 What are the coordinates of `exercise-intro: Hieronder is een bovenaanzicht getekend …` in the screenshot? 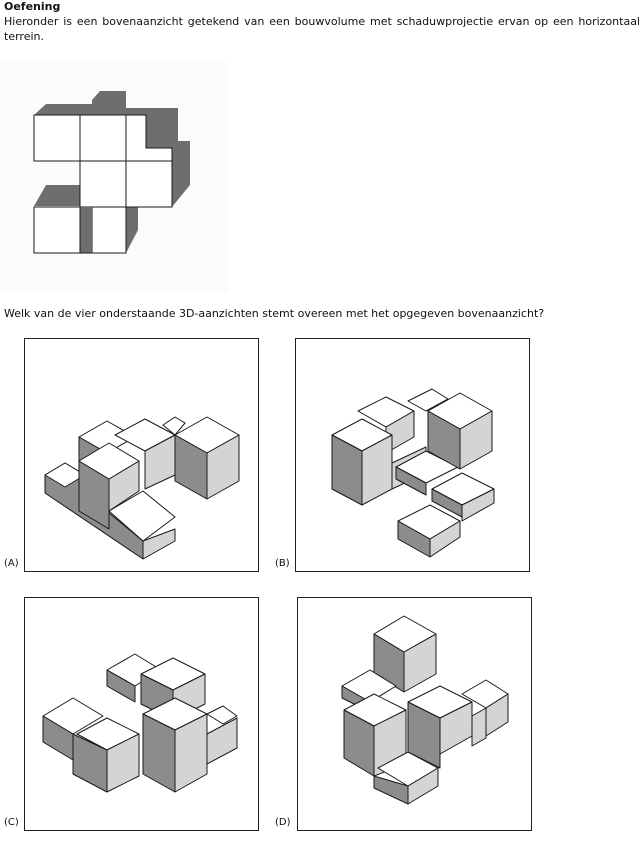 It's located at (322, 29).